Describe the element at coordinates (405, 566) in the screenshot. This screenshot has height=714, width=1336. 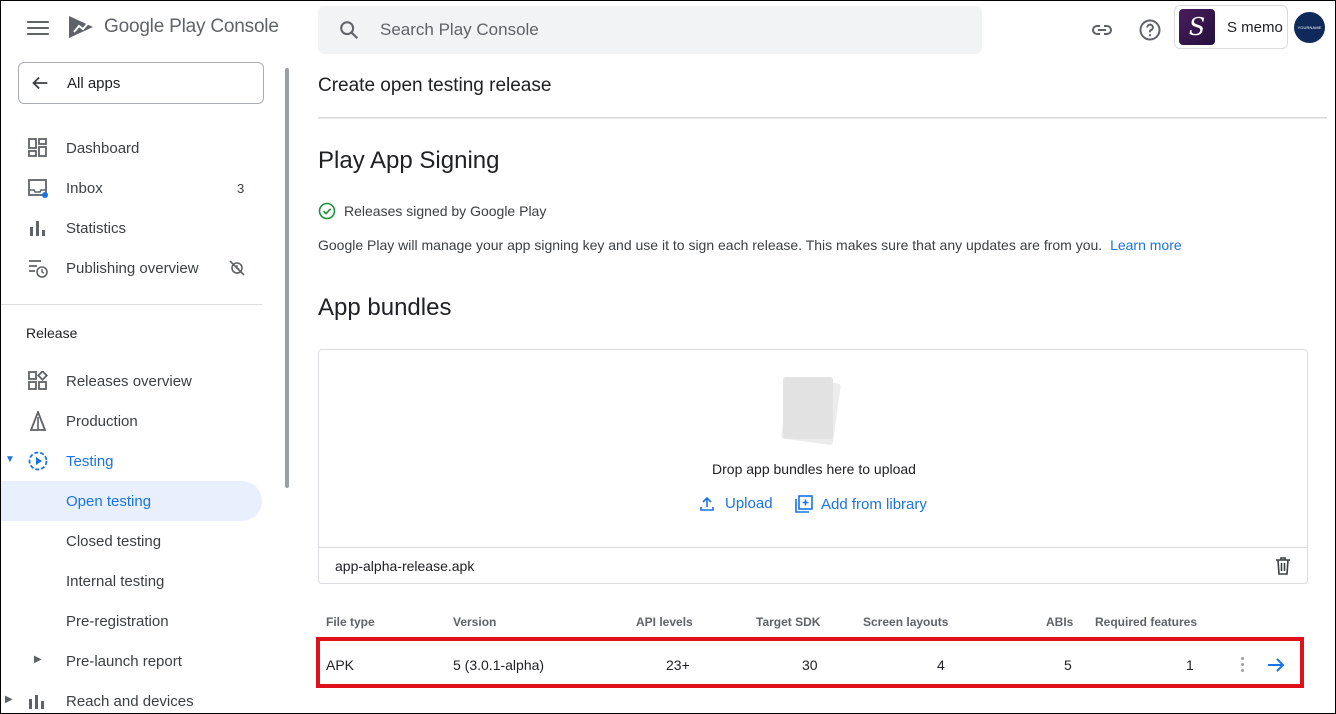
I see `uploaded-file-name: app-alpha-release.apk` at that location.